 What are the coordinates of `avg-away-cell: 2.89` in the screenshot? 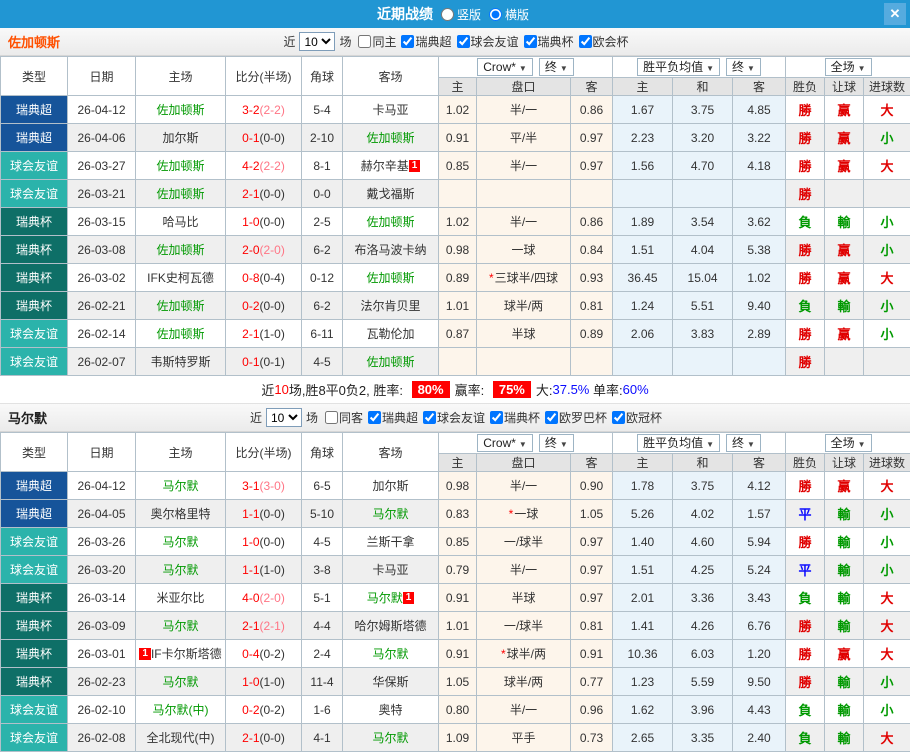 It's located at (759, 334).